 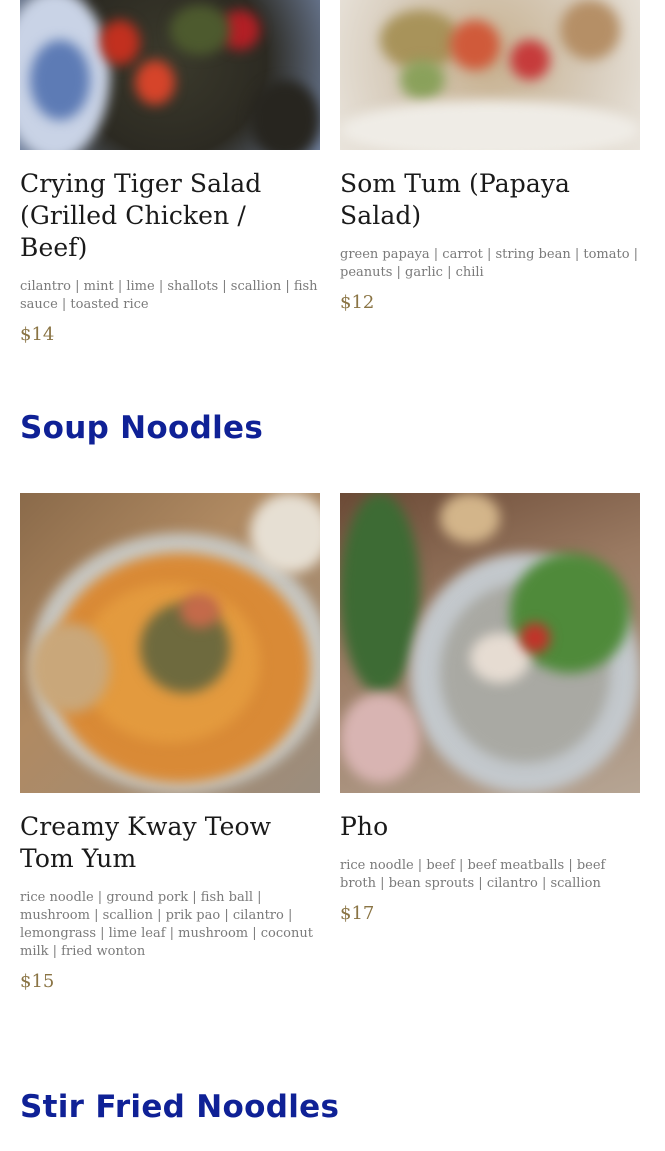 I want to click on item-title: Pho, so click(x=364, y=826).